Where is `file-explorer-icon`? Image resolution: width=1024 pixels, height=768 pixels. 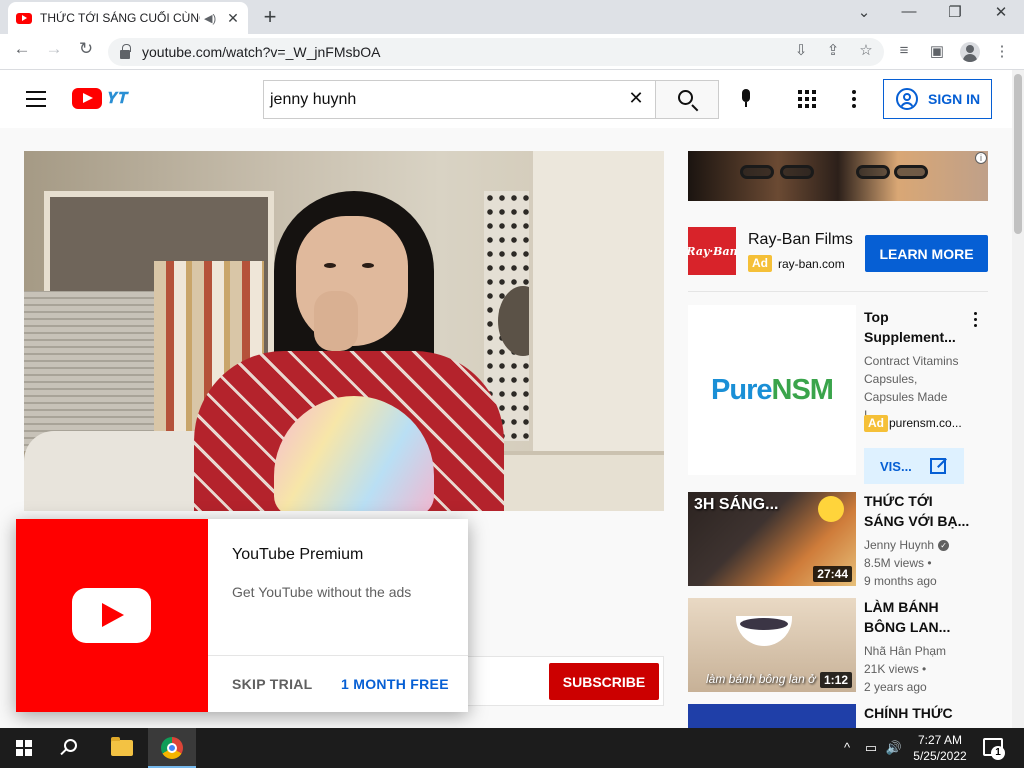 file-explorer-icon is located at coordinates (122, 746).